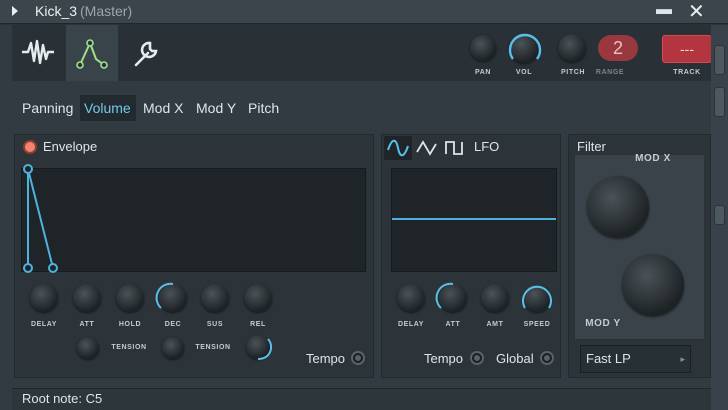 The width and height of the screenshot is (728, 410). What do you see at coordinates (653, 158) in the screenshot?
I see `mod-x-label: MOD X` at bounding box center [653, 158].